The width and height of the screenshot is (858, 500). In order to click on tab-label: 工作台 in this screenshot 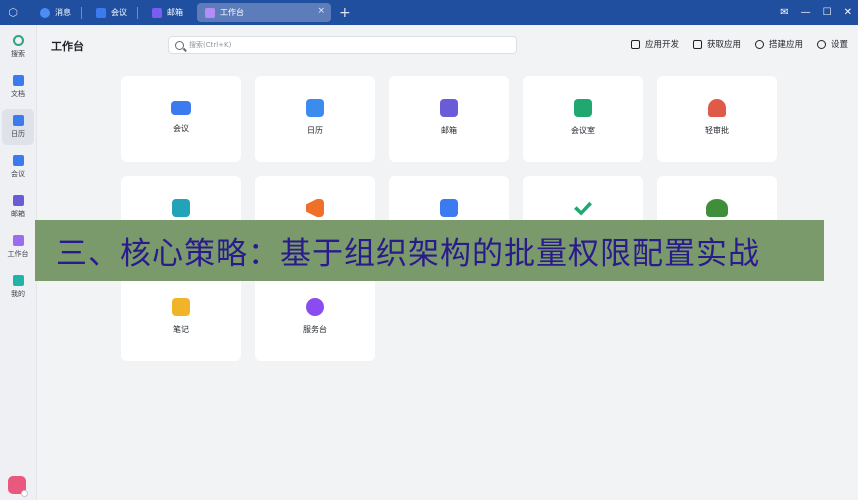, I will do `click(232, 12)`.